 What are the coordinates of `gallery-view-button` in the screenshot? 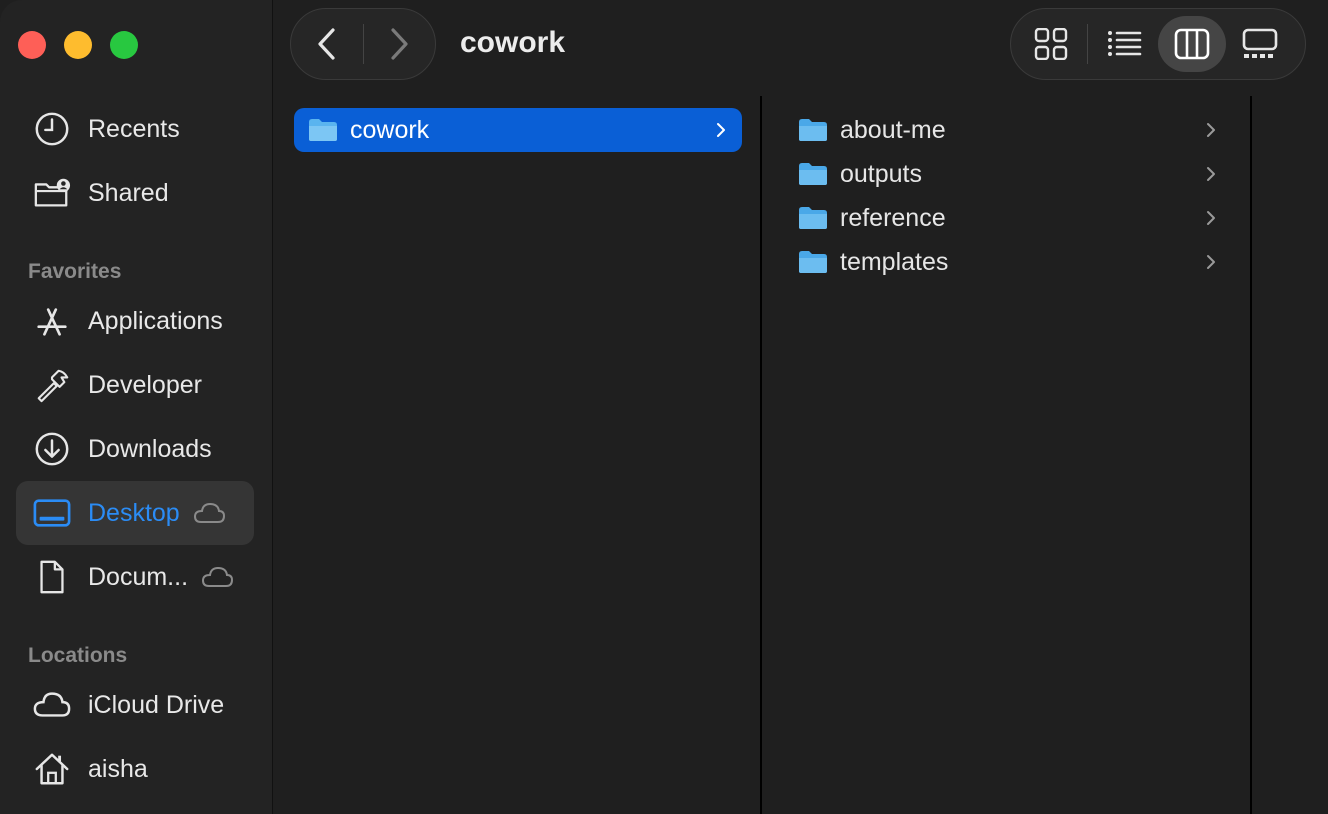 It's located at (1260, 44).